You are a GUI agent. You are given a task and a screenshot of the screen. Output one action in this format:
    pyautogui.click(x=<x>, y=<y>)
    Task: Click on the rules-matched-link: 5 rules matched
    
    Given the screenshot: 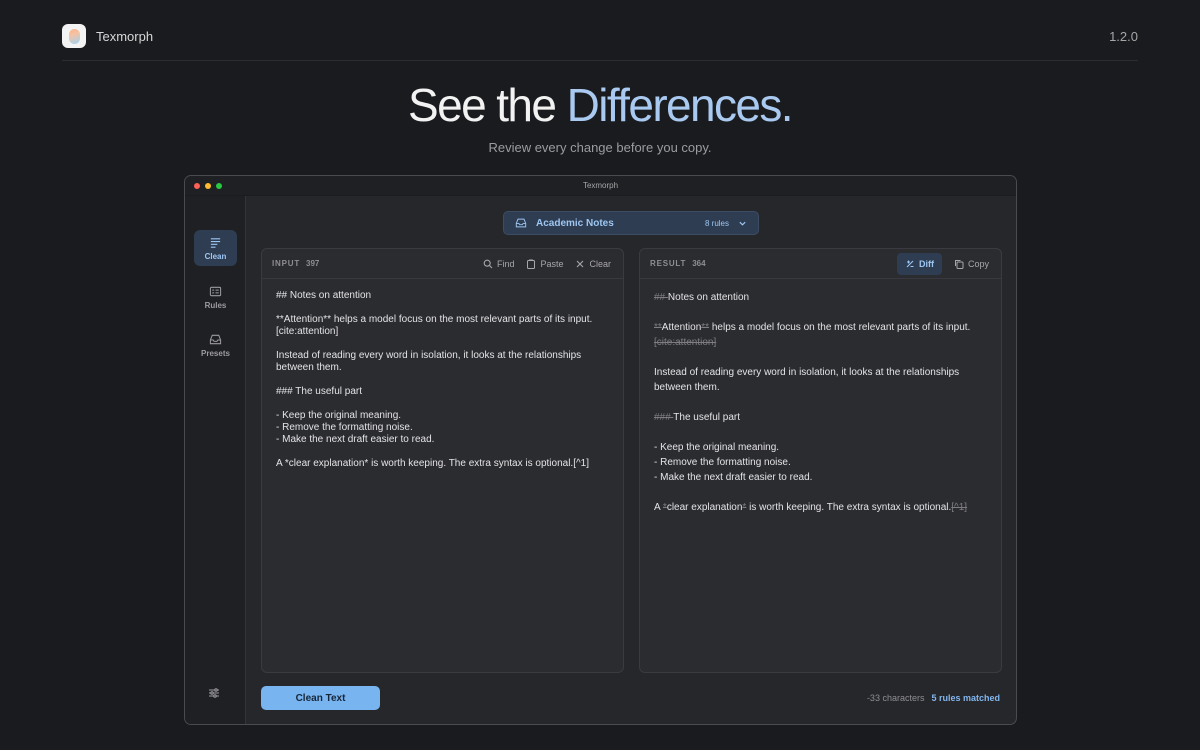 What is the action you would take?
    pyautogui.click(x=965, y=698)
    